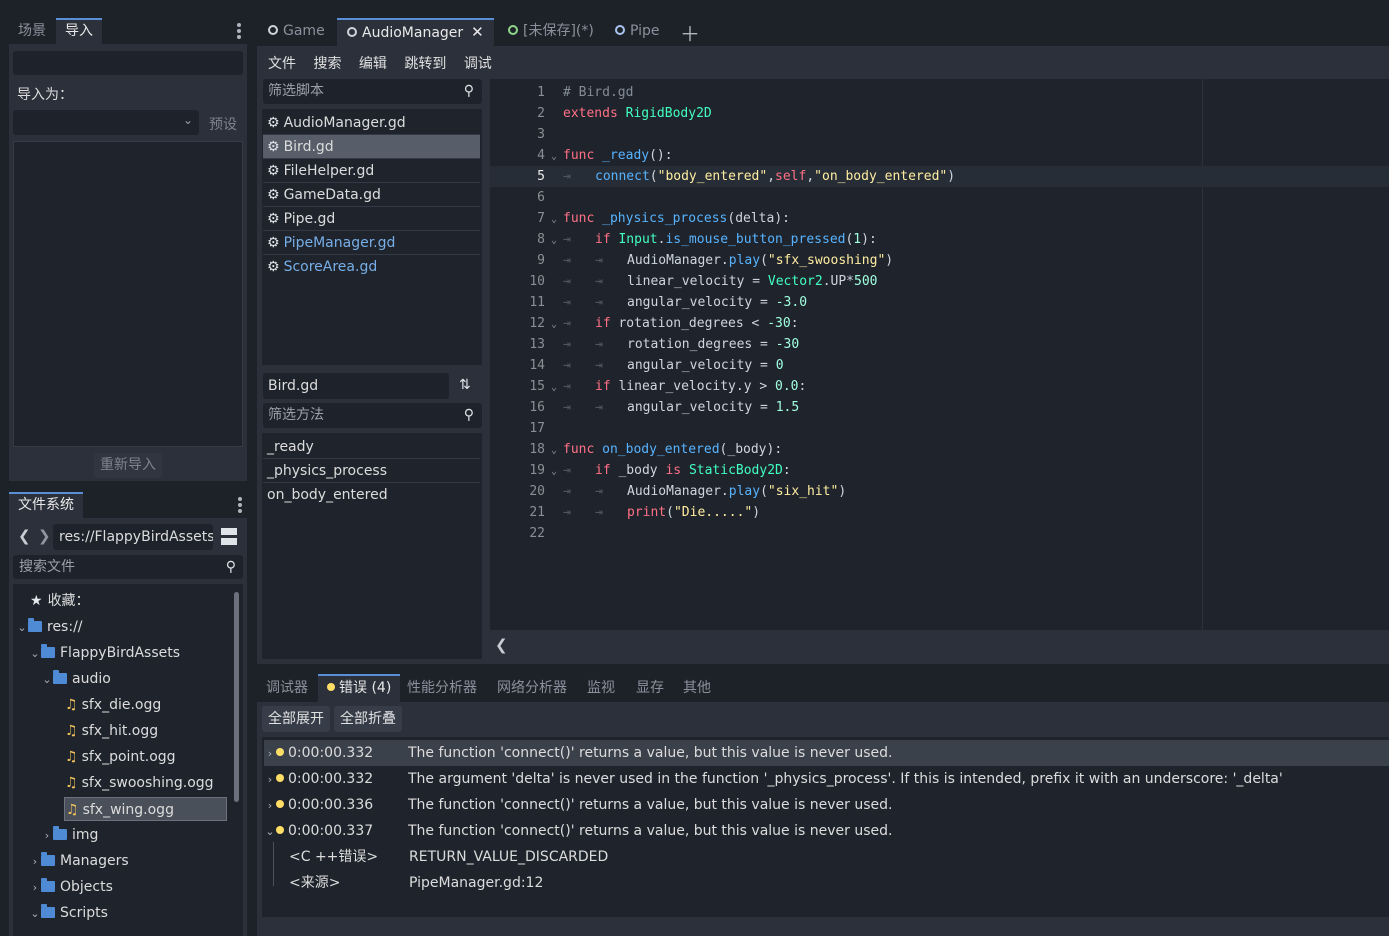 This screenshot has width=1389, height=936. I want to click on preset-button: 预设, so click(223, 124).